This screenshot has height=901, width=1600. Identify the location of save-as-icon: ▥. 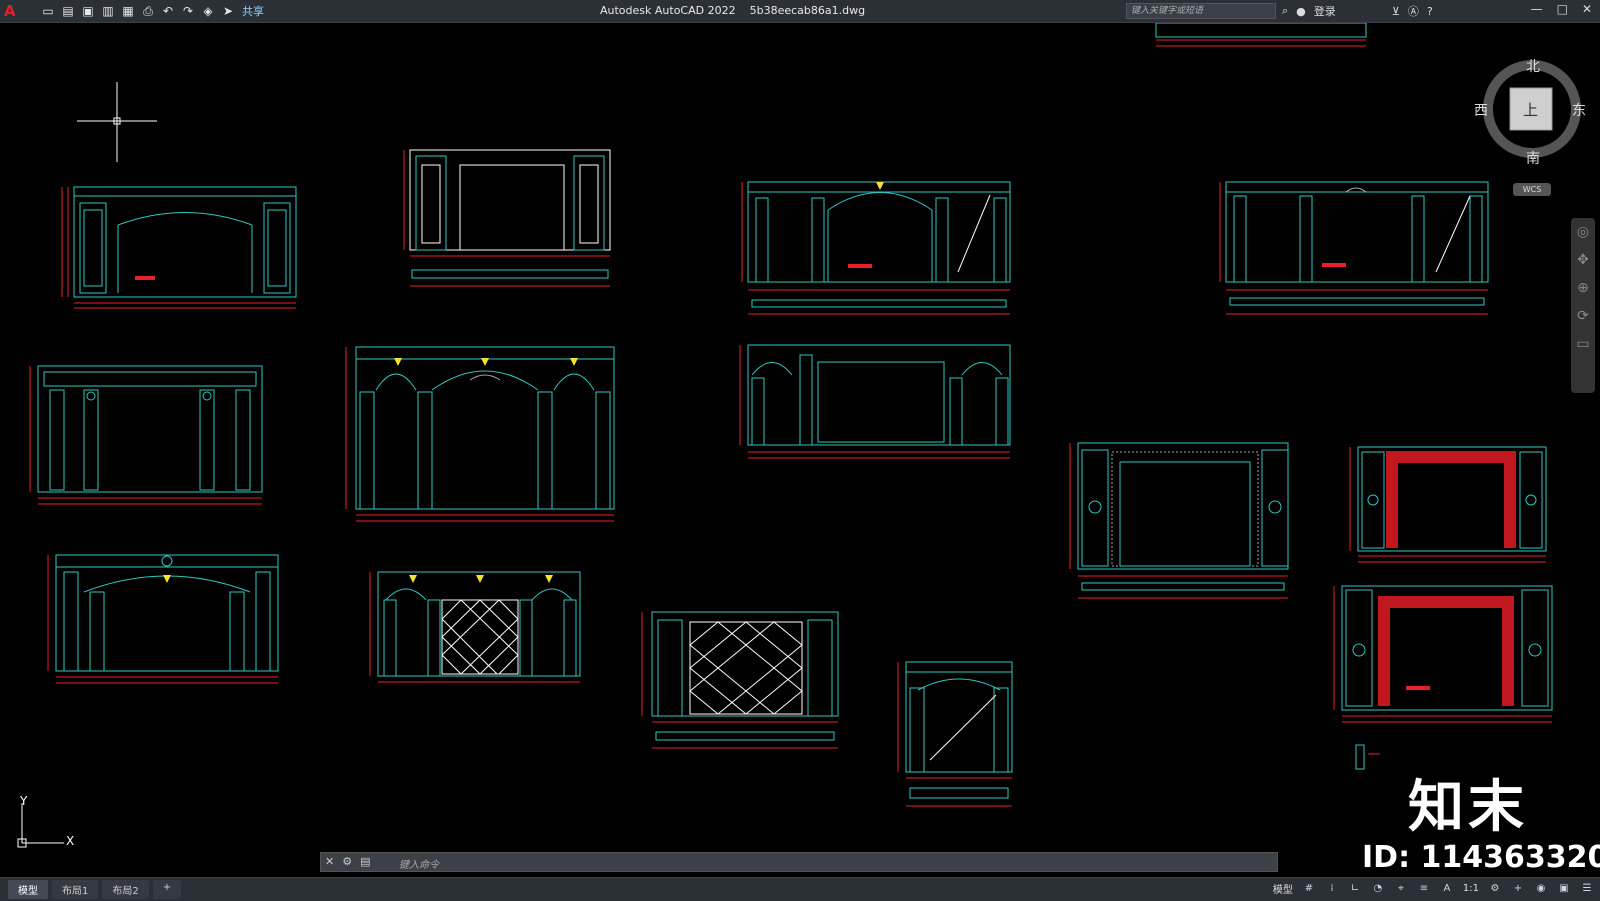
(108, 11).